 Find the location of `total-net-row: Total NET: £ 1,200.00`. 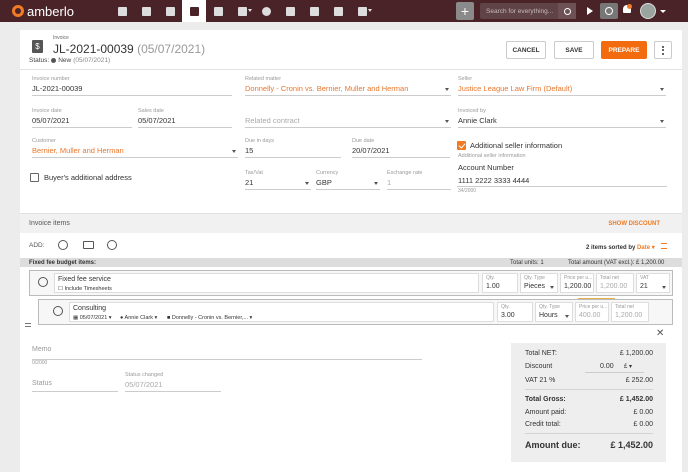

total-net-row: Total NET: £ 1,200.00 is located at coordinates (589, 353).